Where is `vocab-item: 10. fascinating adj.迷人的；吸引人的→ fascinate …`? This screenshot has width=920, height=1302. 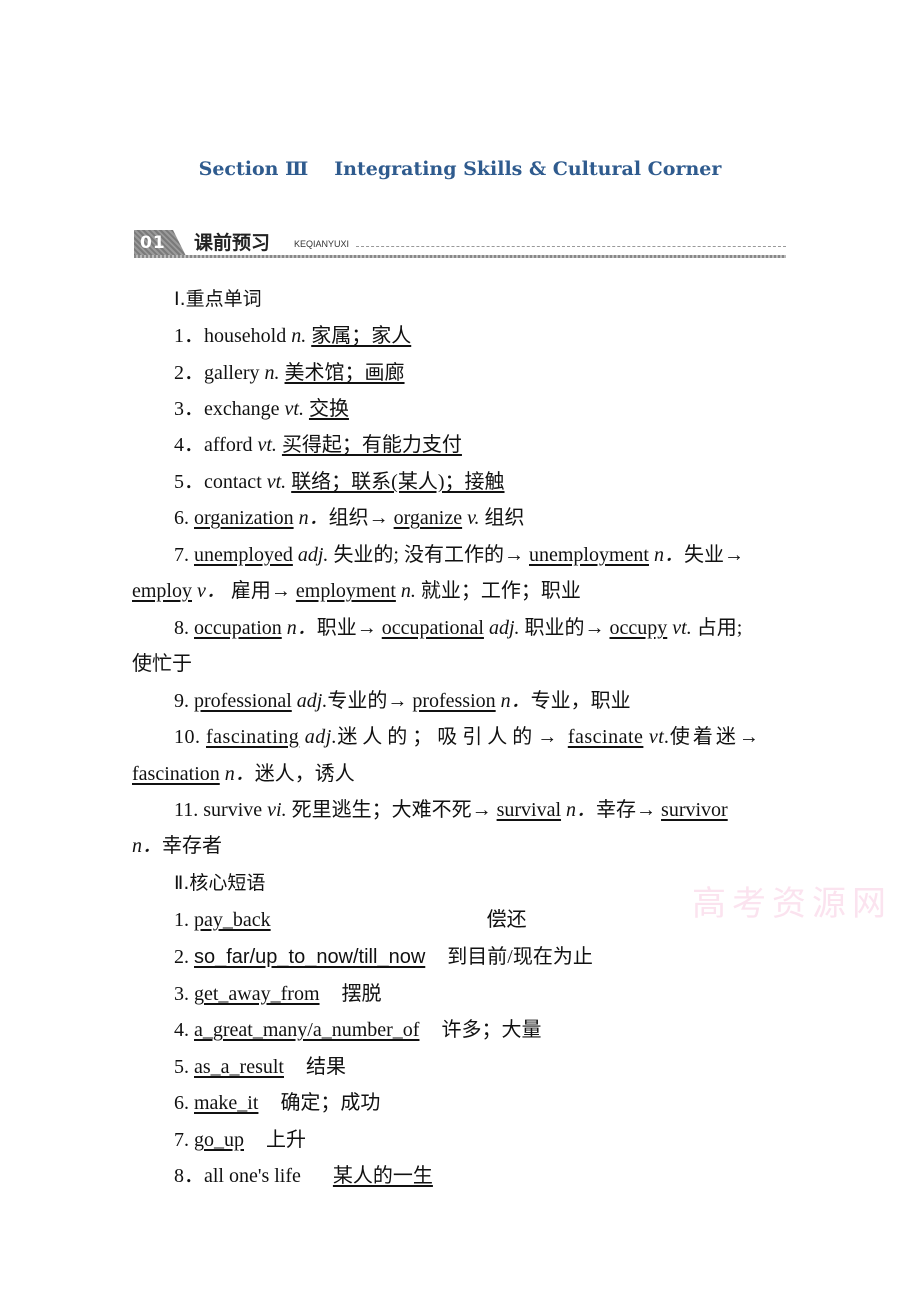
vocab-item: 10. fascinating adj.迷人的；吸引人的→ fascinate … is located at coordinates (468, 737).